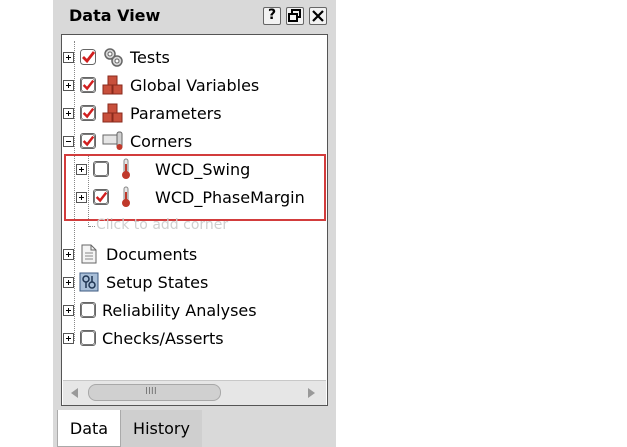 The width and height of the screenshot is (627, 447). Describe the element at coordinates (203, 169) in the screenshot. I see `tree-item-label: WCD_Swing` at that location.